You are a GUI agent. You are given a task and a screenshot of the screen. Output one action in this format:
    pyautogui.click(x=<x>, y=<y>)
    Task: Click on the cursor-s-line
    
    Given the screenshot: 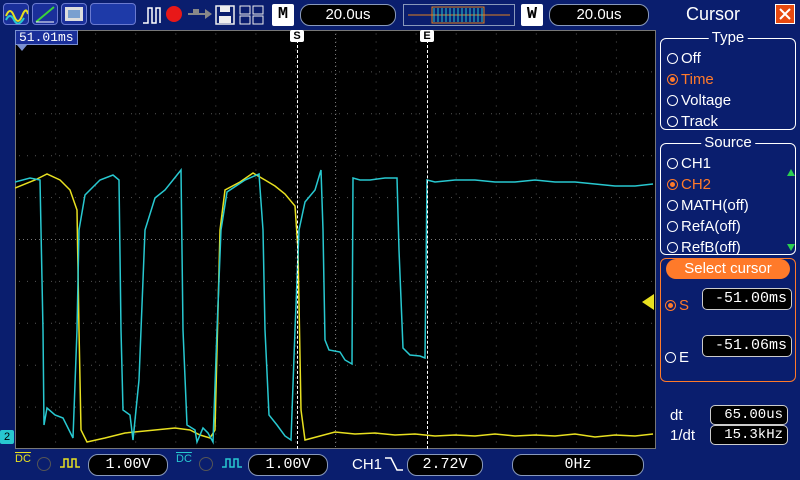 What is the action you would take?
    pyautogui.click(x=297, y=244)
    